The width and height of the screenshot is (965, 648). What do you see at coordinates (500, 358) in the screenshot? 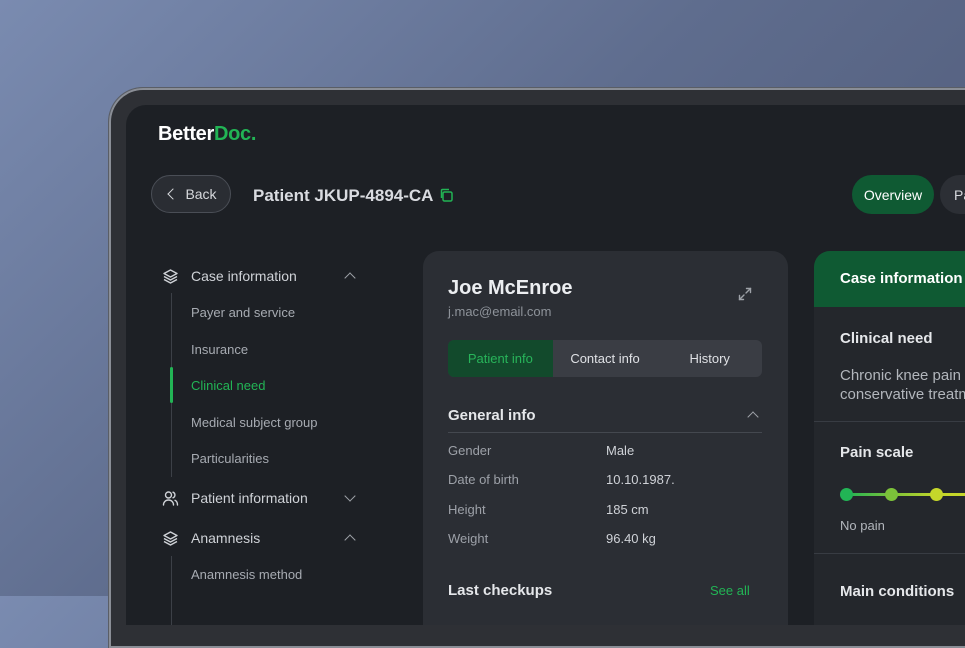
I see `tab-patient-info: Patient info` at bounding box center [500, 358].